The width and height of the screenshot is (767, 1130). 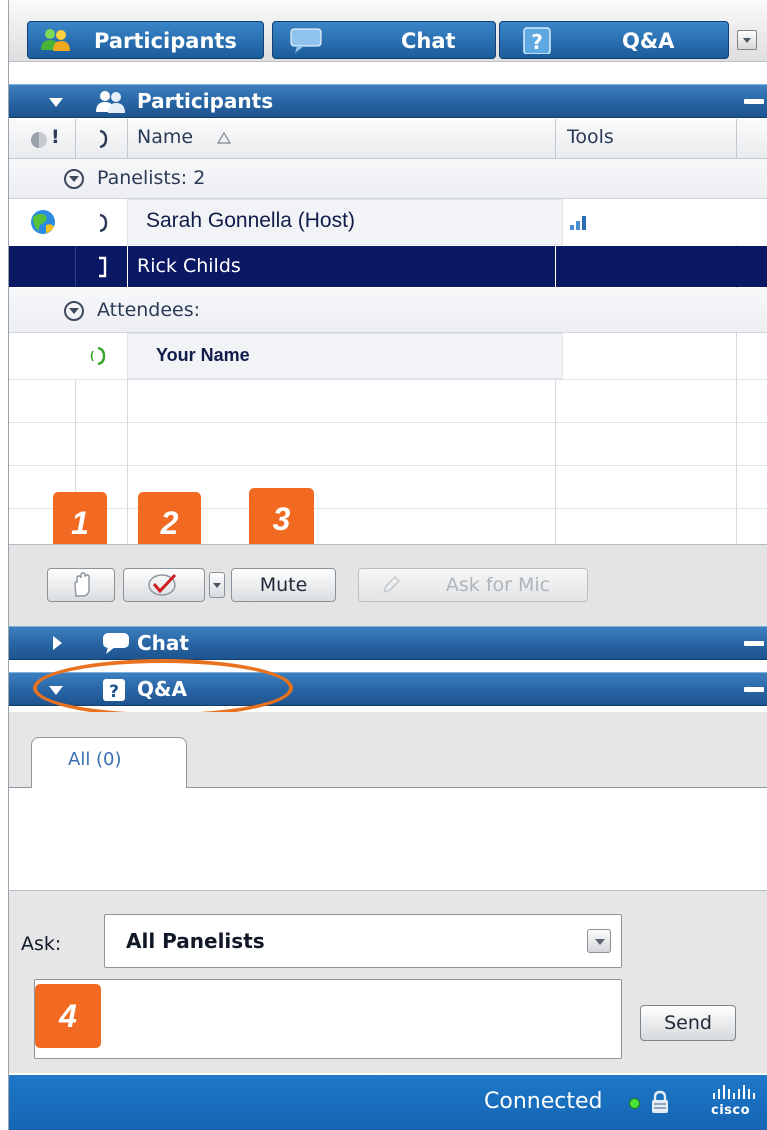 I want to click on speaking-phone-icon, so click(x=98, y=356).